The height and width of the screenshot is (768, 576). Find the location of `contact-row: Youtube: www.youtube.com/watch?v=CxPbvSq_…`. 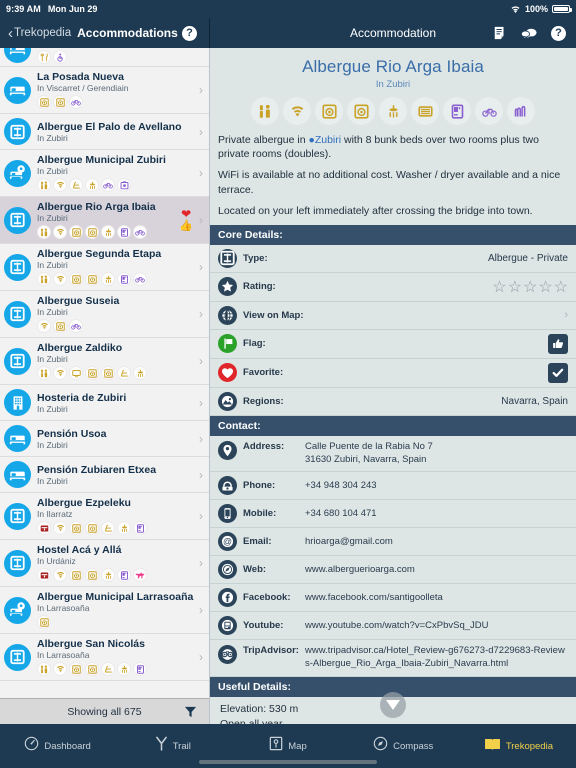

contact-row: Youtube: www.youtube.com/watch?v=CxPbvSq_… is located at coordinates (393, 626).